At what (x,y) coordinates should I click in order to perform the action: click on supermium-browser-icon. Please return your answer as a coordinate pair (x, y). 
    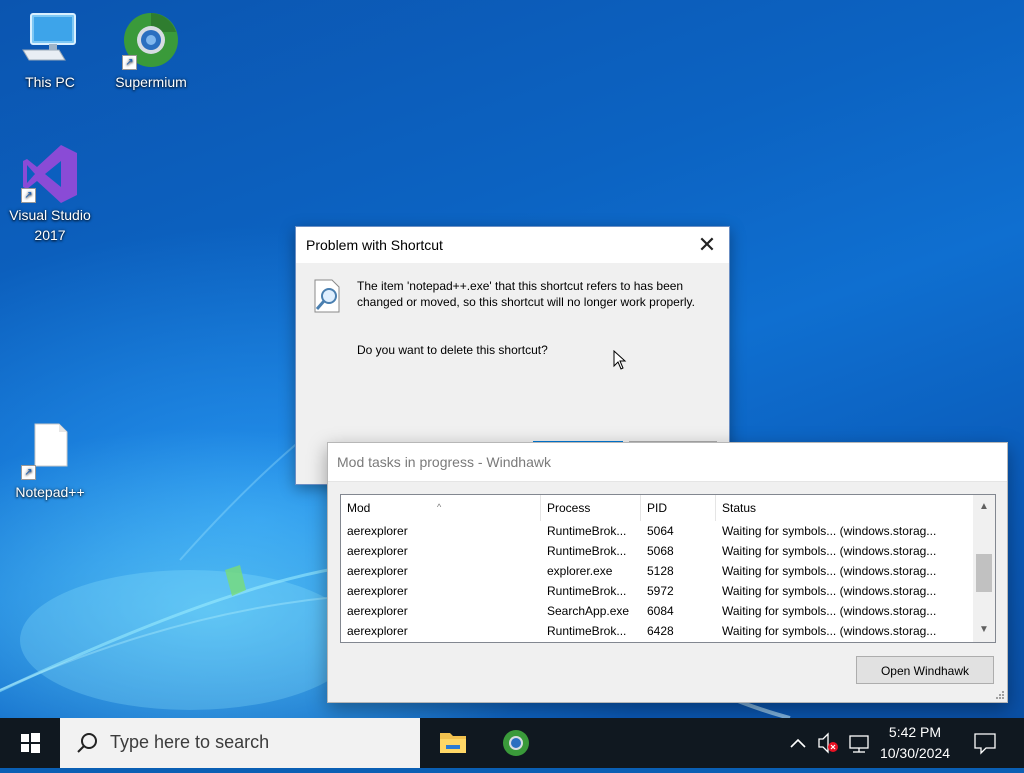
    Looking at the image, I should click on (516, 743).